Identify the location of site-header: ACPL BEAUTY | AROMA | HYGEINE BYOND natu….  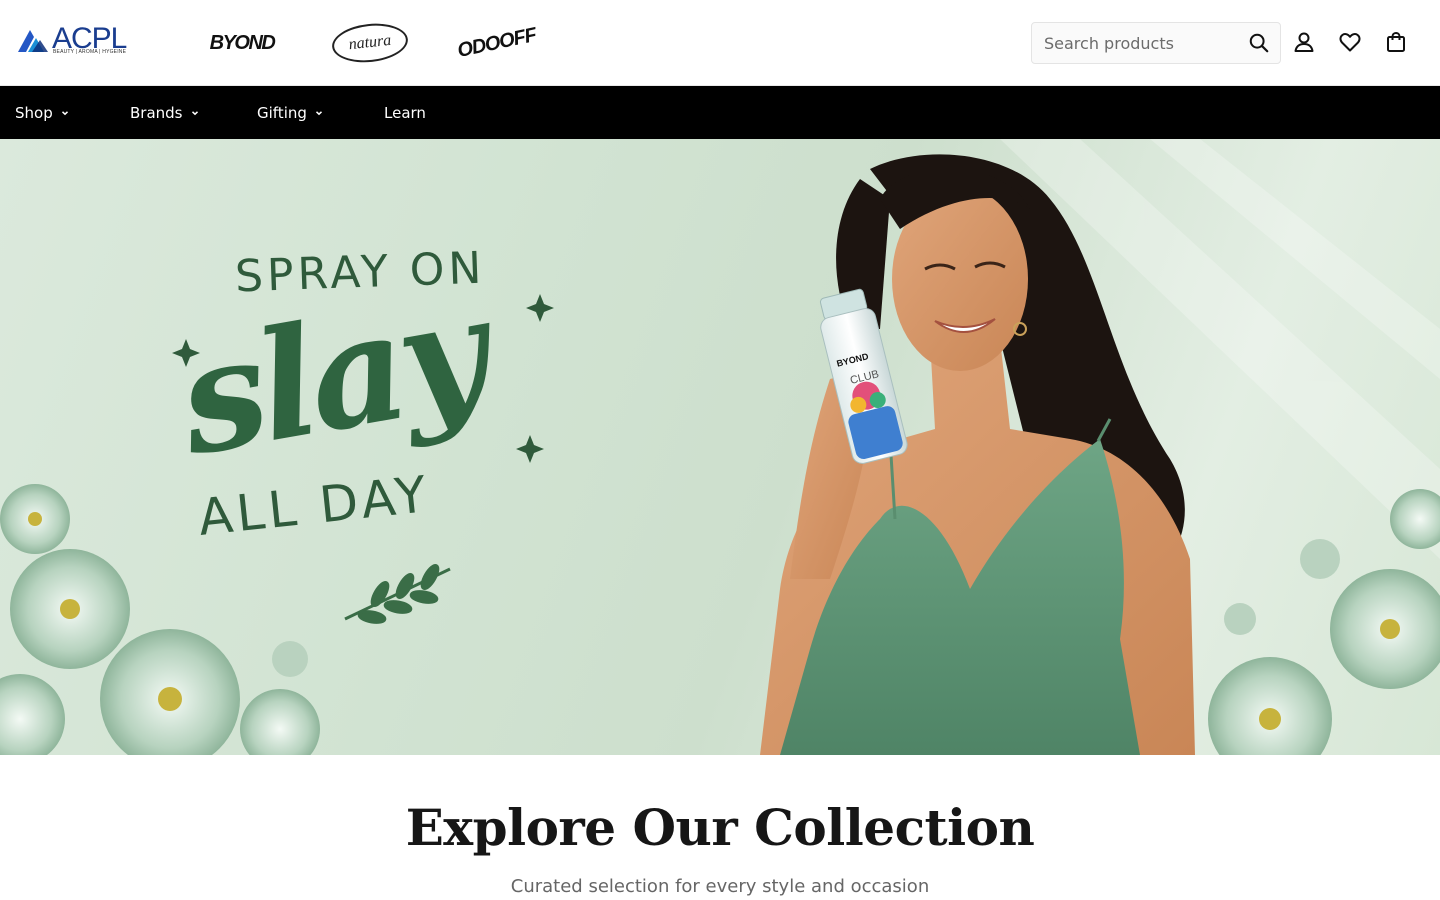
(720, 43).